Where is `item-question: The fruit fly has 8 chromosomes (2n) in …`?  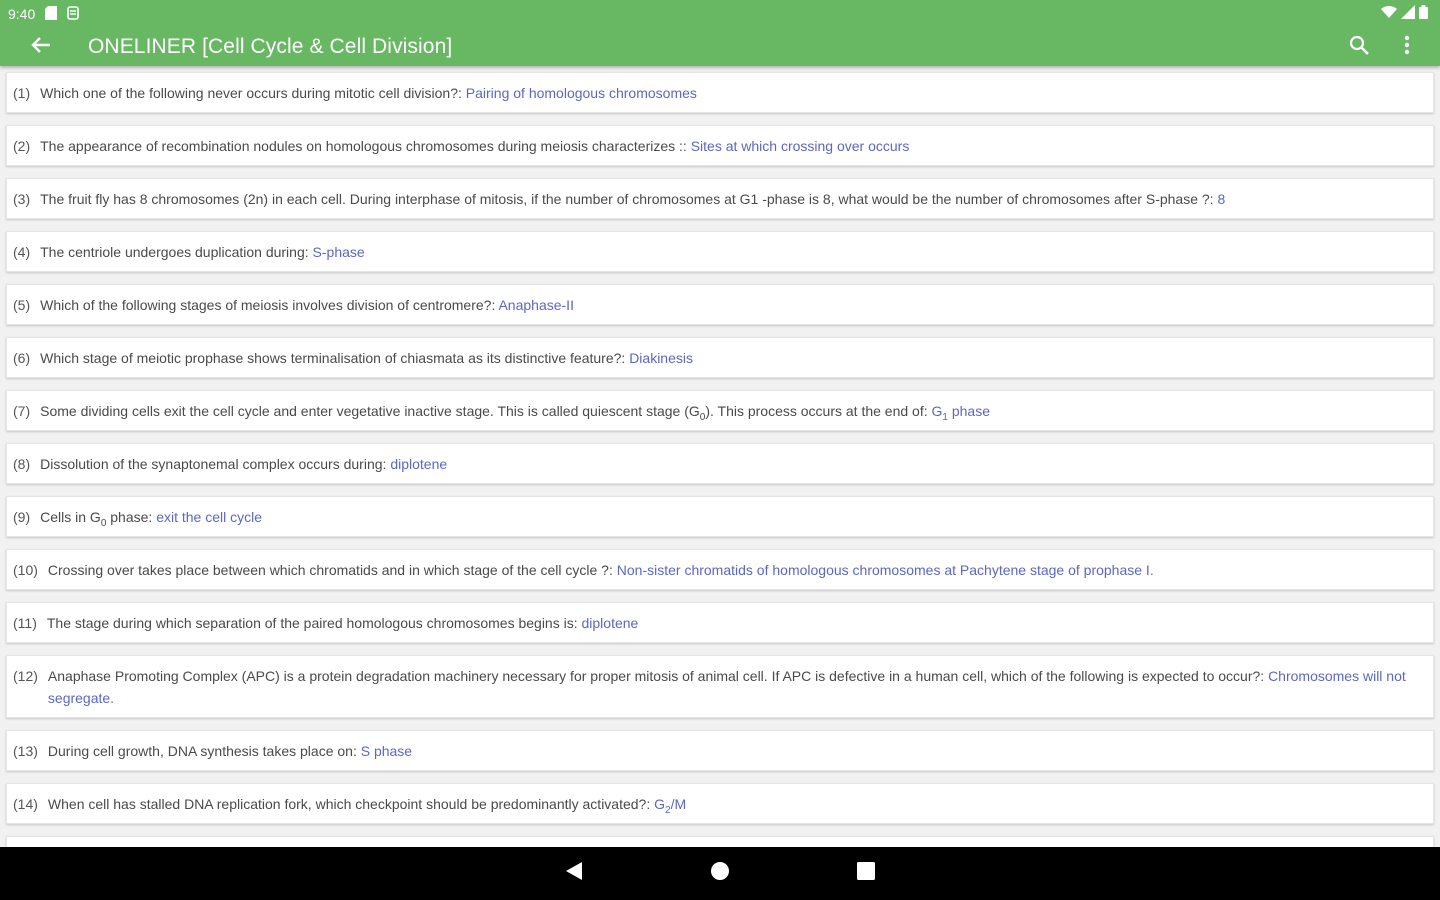 item-question: The fruit fly has 8 chromosomes (2n) in … is located at coordinates (629, 199).